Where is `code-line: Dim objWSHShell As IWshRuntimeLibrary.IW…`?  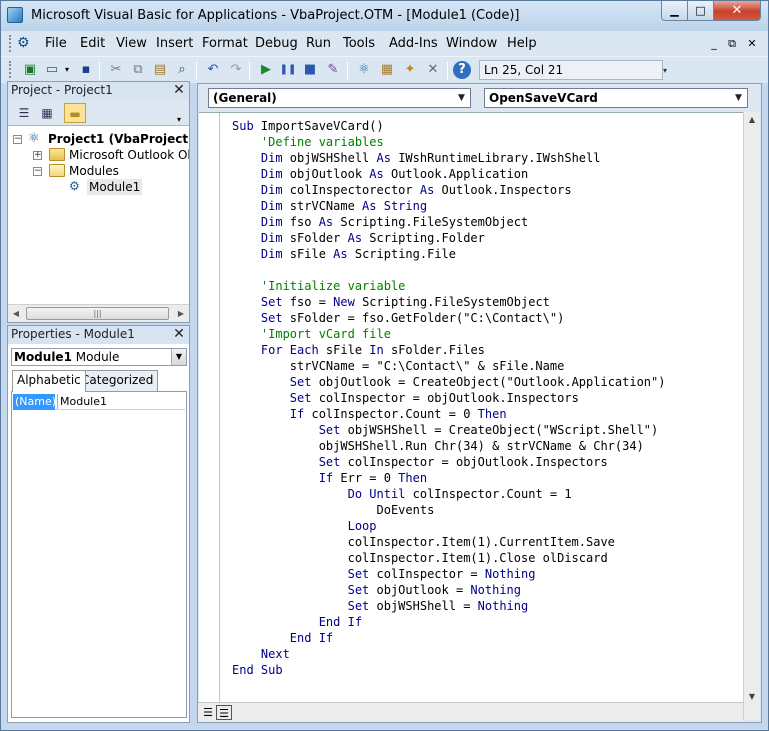 code-line: Dim objWSHShell As IWshRuntimeLibrary.IW… is located at coordinates (416, 158).